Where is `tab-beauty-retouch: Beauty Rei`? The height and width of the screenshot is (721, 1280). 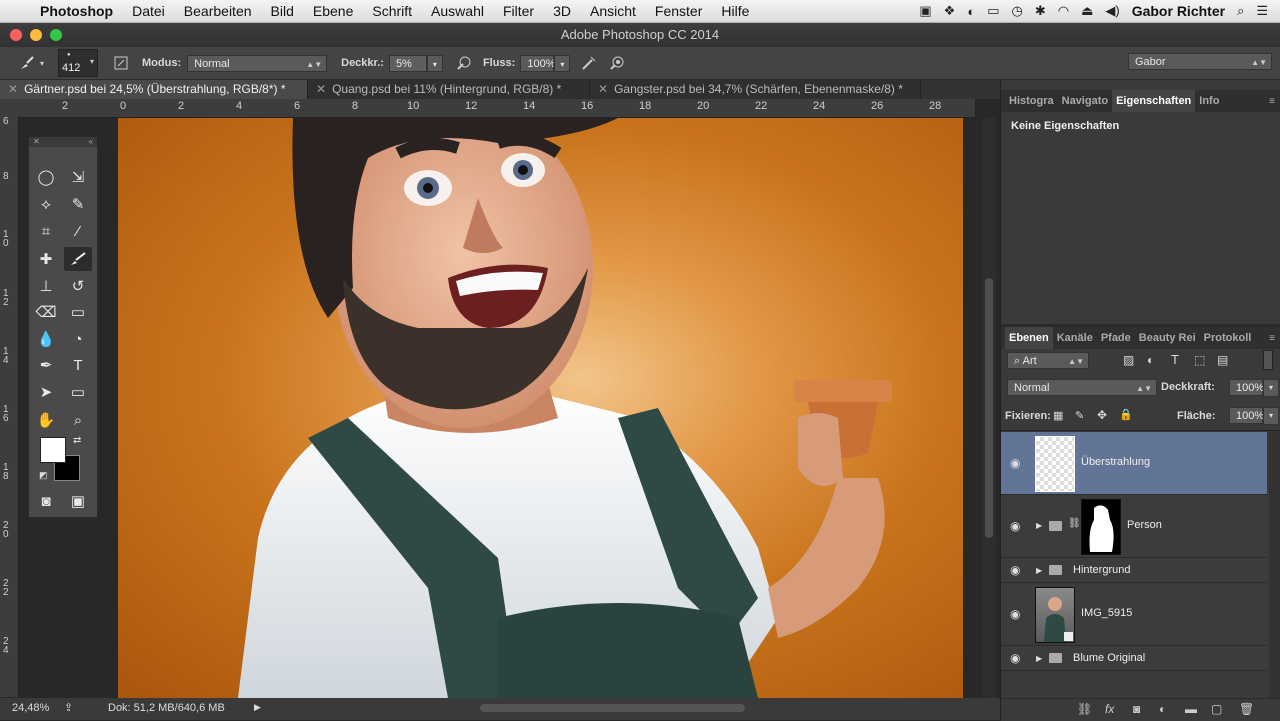
tab-beauty-retouch: Beauty Rei is located at coordinates (1167, 338).